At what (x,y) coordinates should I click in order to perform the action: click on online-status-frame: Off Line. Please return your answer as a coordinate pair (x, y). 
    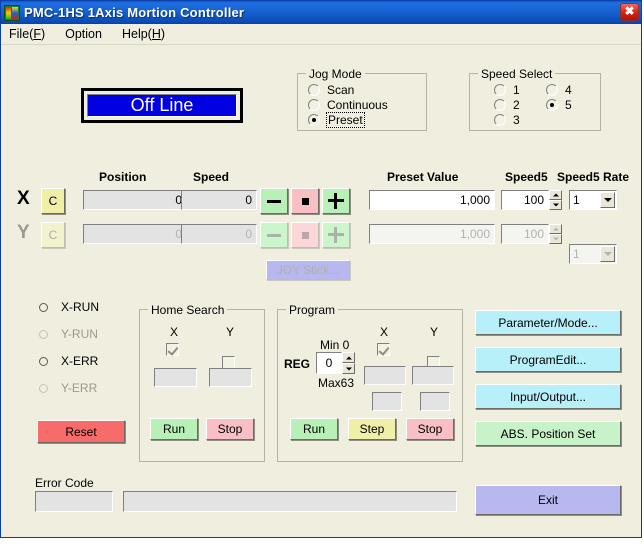
    Looking at the image, I should click on (162, 105).